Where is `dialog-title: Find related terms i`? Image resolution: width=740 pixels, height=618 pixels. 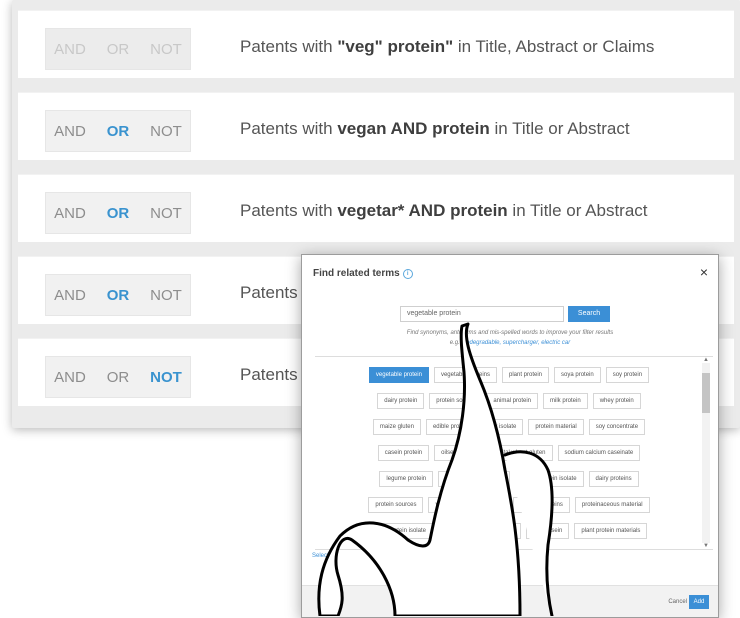 dialog-title: Find related terms i is located at coordinates (363, 273).